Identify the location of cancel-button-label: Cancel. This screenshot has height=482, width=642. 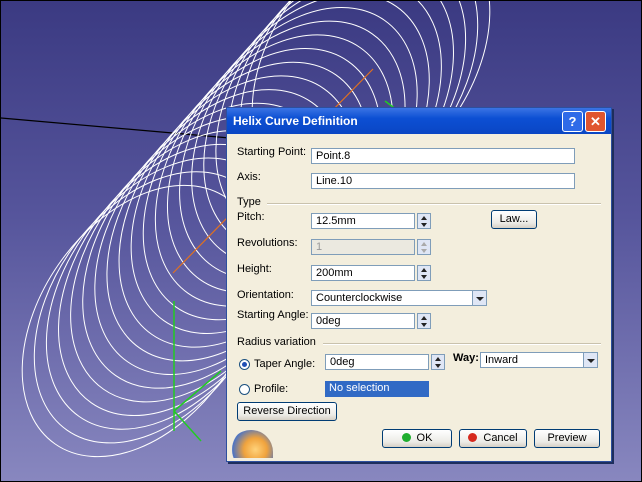
(500, 438).